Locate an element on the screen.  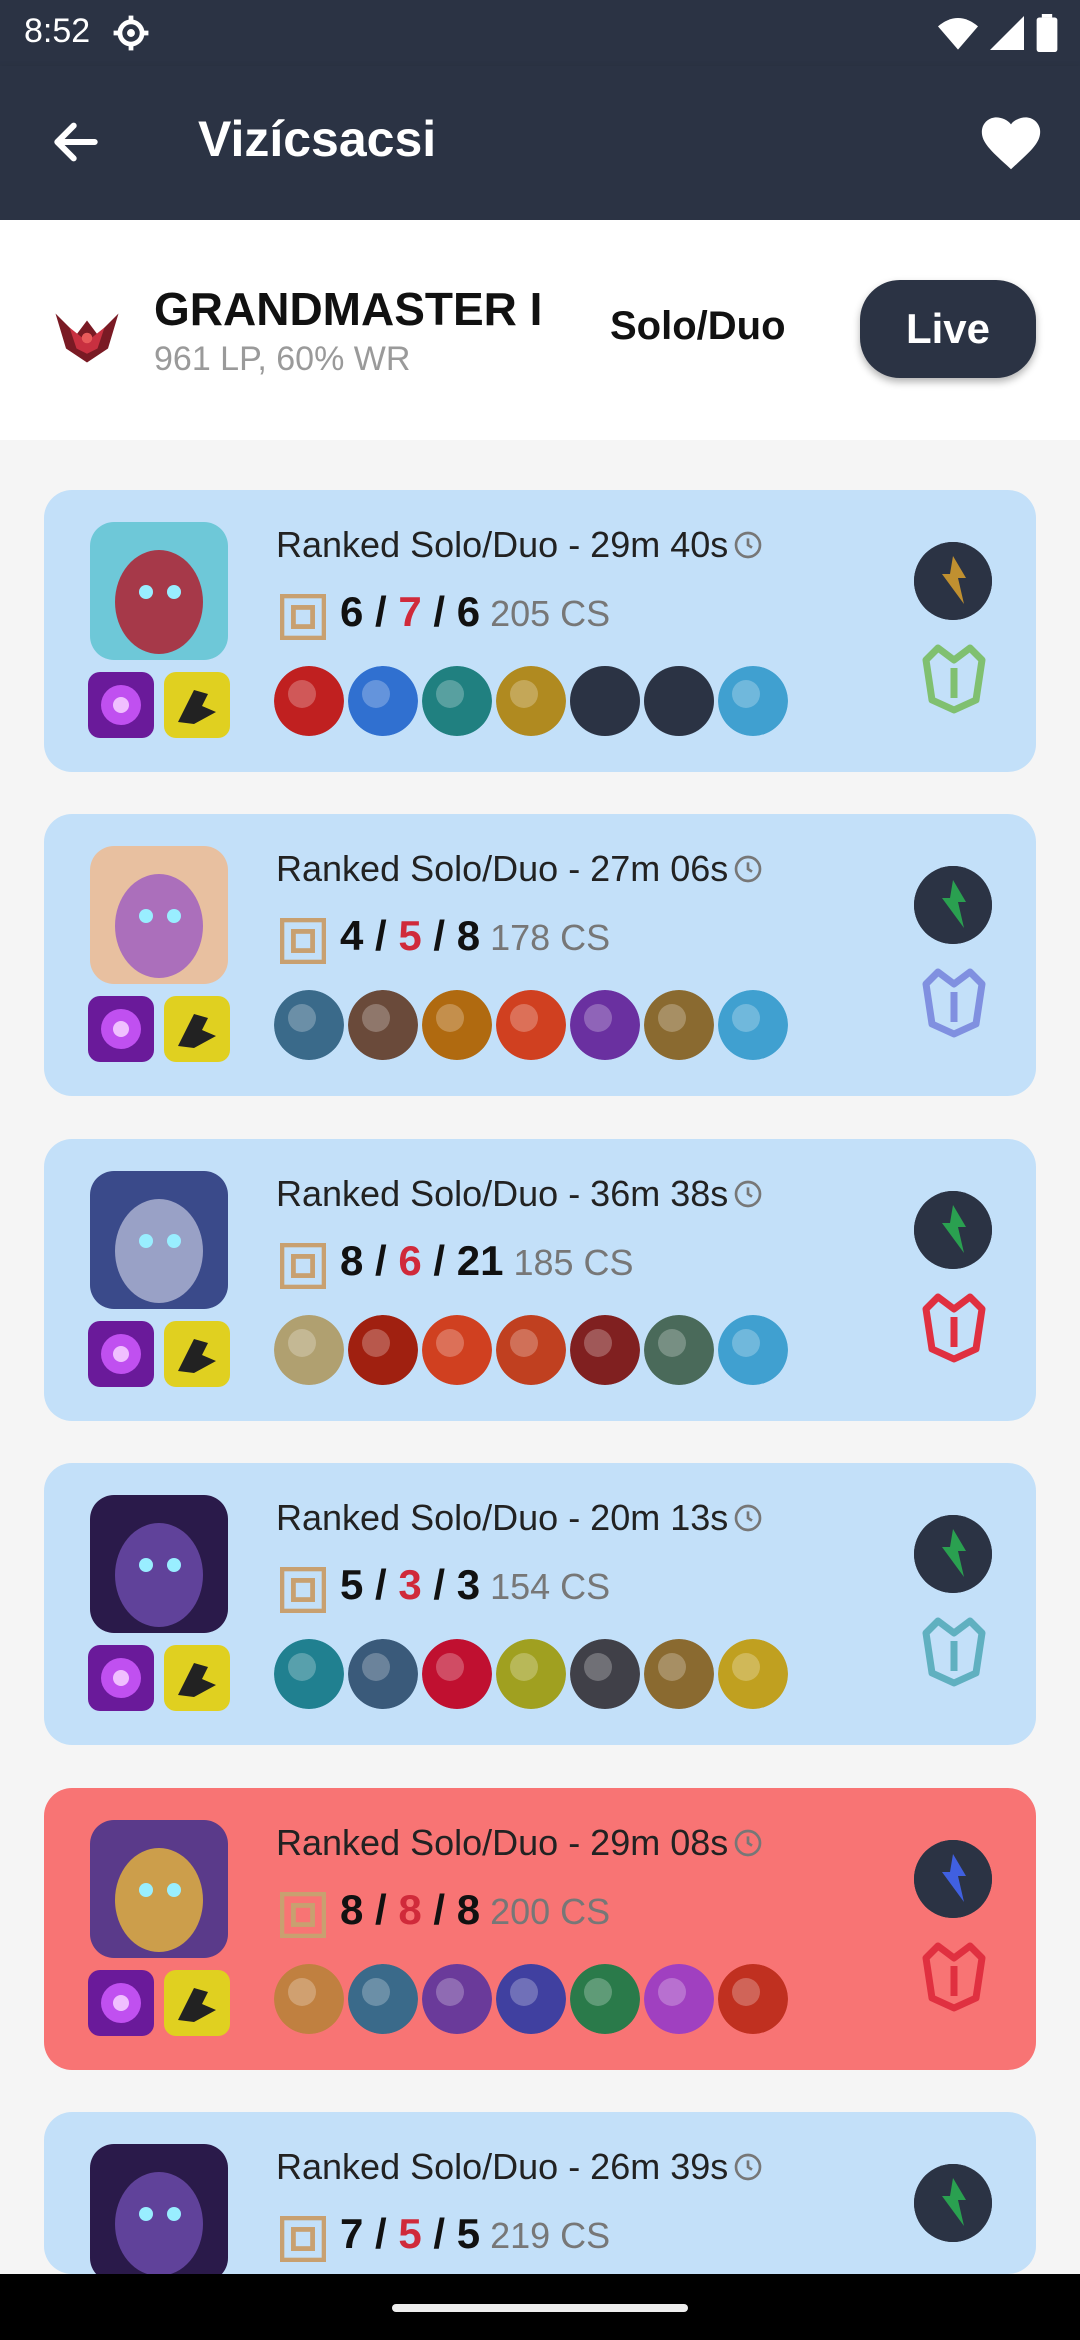
kills: 7 is located at coordinates (352, 2233).